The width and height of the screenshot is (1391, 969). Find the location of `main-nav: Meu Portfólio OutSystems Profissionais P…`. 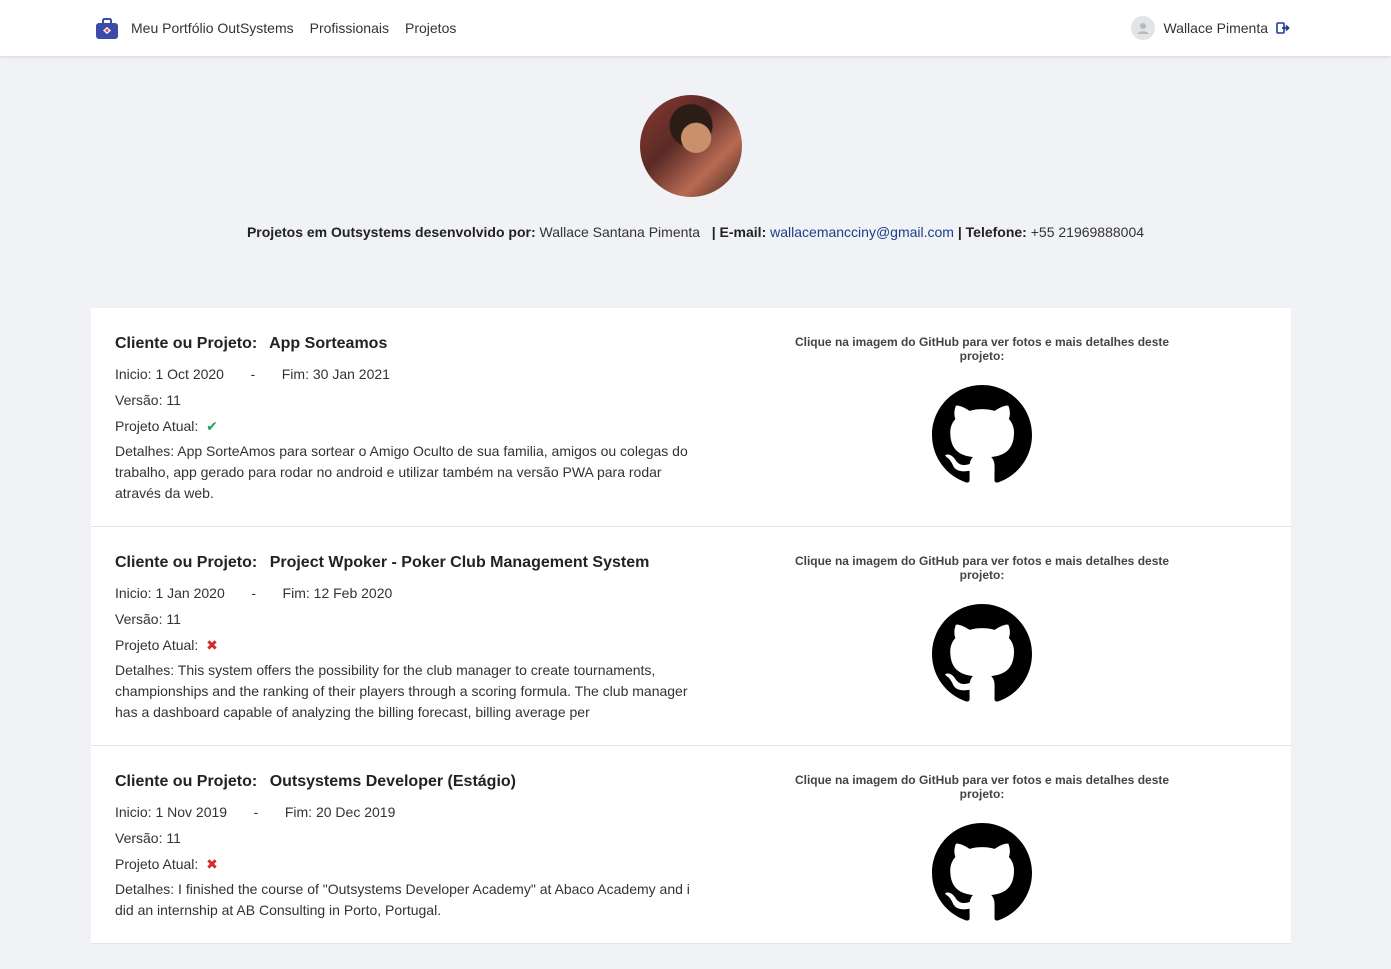

main-nav: Meu Portfólio OutSystems Profissionais P… is located at coordinates (293, 28).